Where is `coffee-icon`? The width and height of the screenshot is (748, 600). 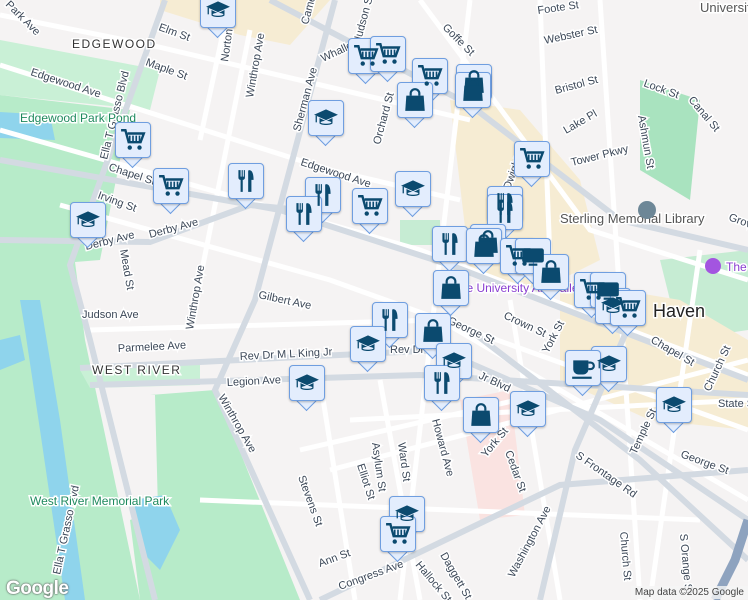 coffee-icon is located at coordinates (583, 368).